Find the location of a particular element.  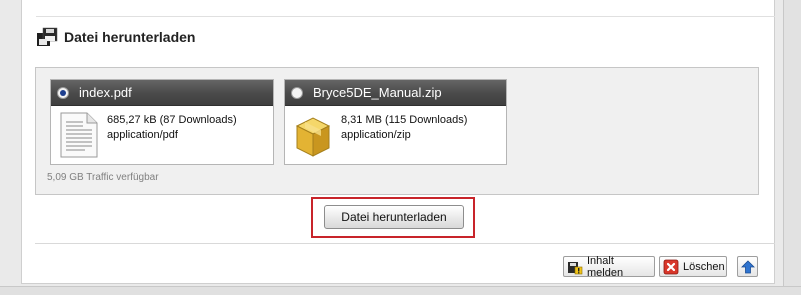

file-name: Bryce5DE_Manual.zip is located at coordinates (377, 92).